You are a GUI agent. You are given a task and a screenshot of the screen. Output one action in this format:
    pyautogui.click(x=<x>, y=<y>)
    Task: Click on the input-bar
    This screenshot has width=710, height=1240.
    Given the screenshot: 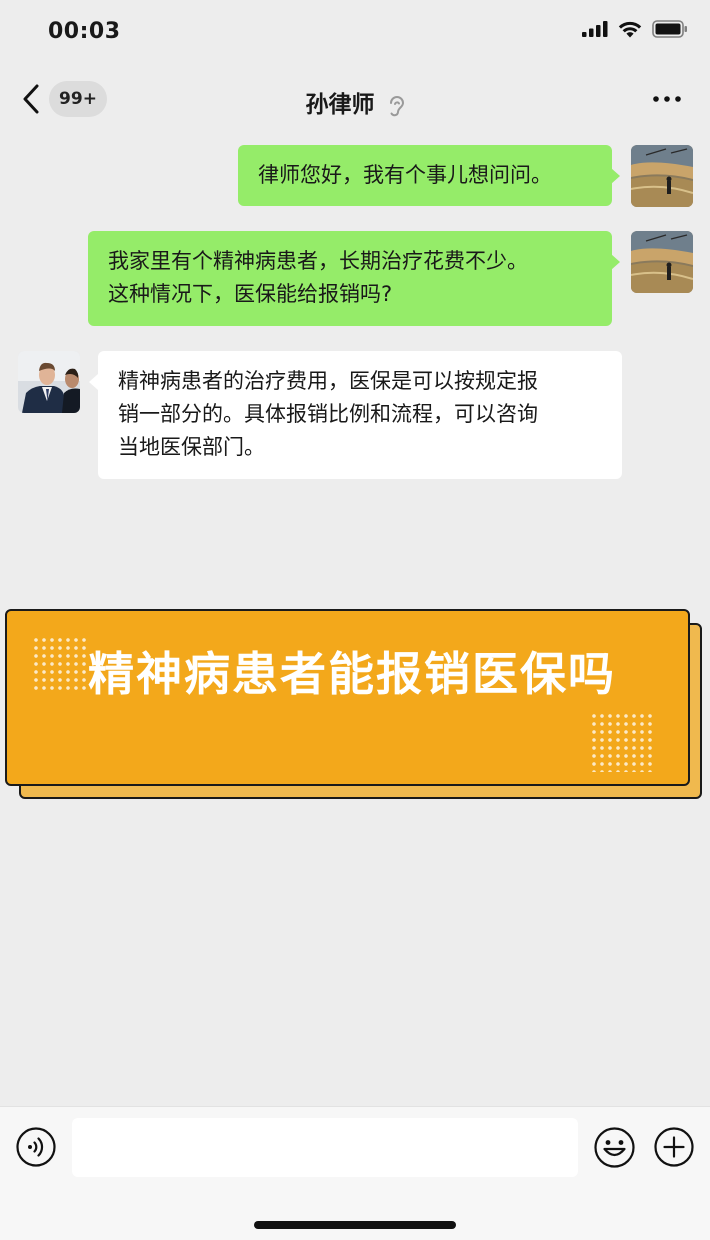 What is the action you would take?
    pyautogui.click(x=355, y=1173)
    